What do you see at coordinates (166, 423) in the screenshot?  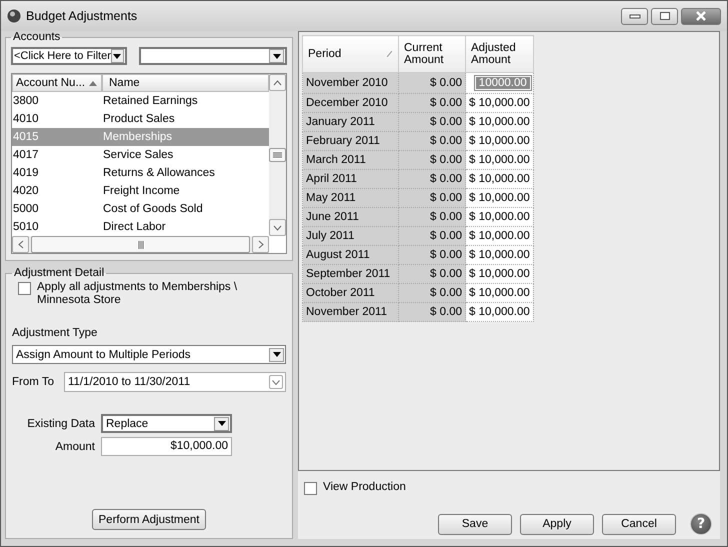 I see `existing-data-dropdown: Replace` at bounding box center [166, 423].